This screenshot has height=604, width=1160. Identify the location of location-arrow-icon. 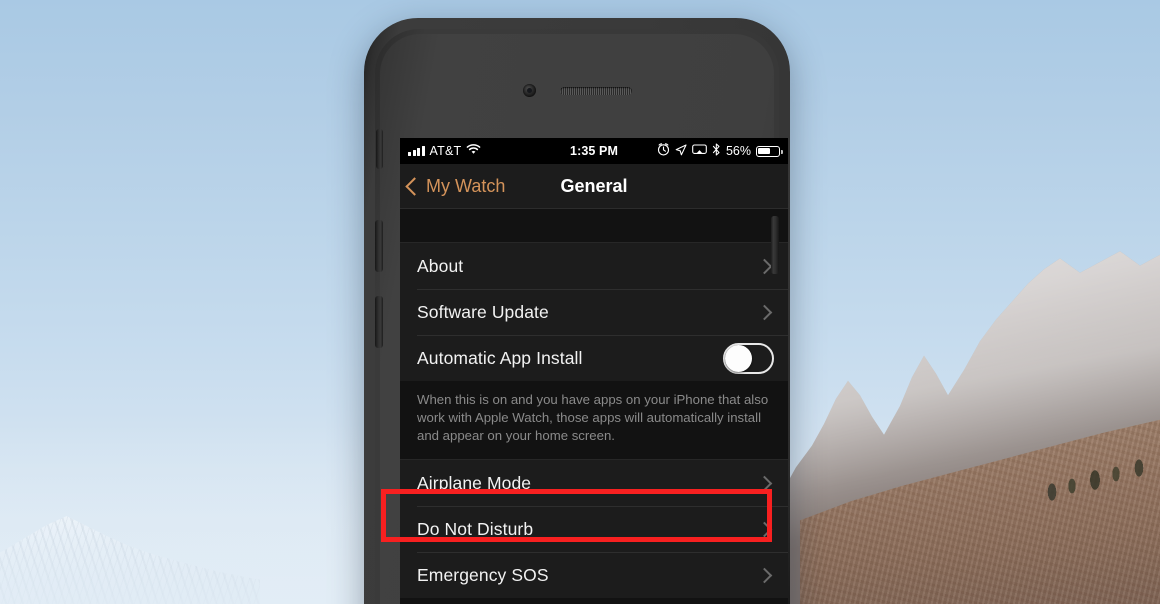
(681, 151).